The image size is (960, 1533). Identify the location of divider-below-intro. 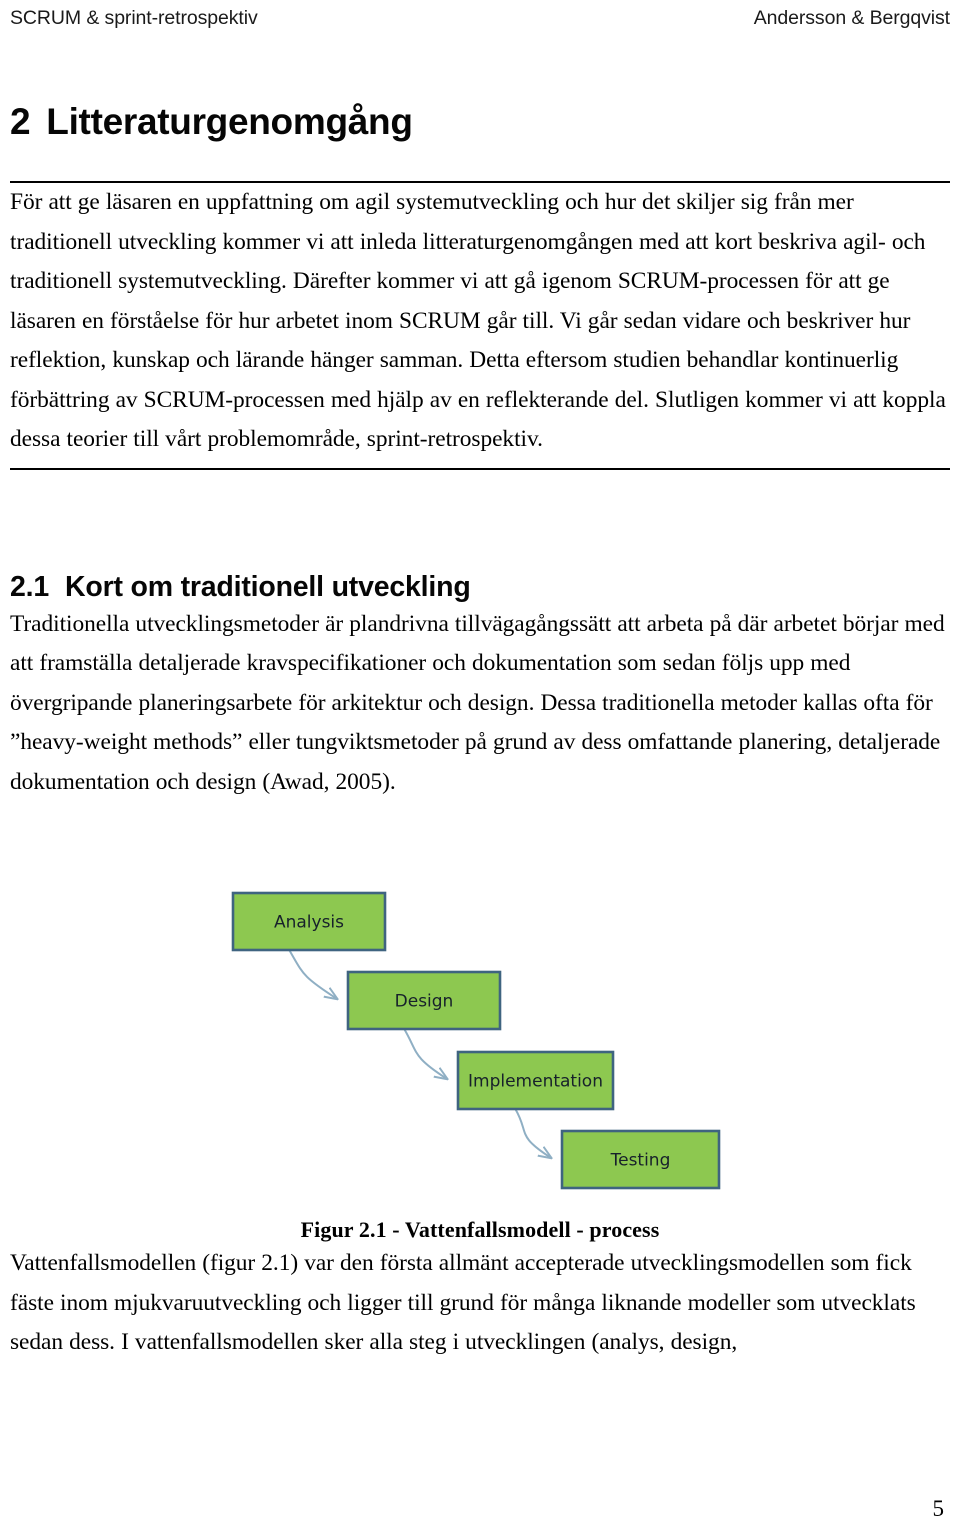
(480, 468).